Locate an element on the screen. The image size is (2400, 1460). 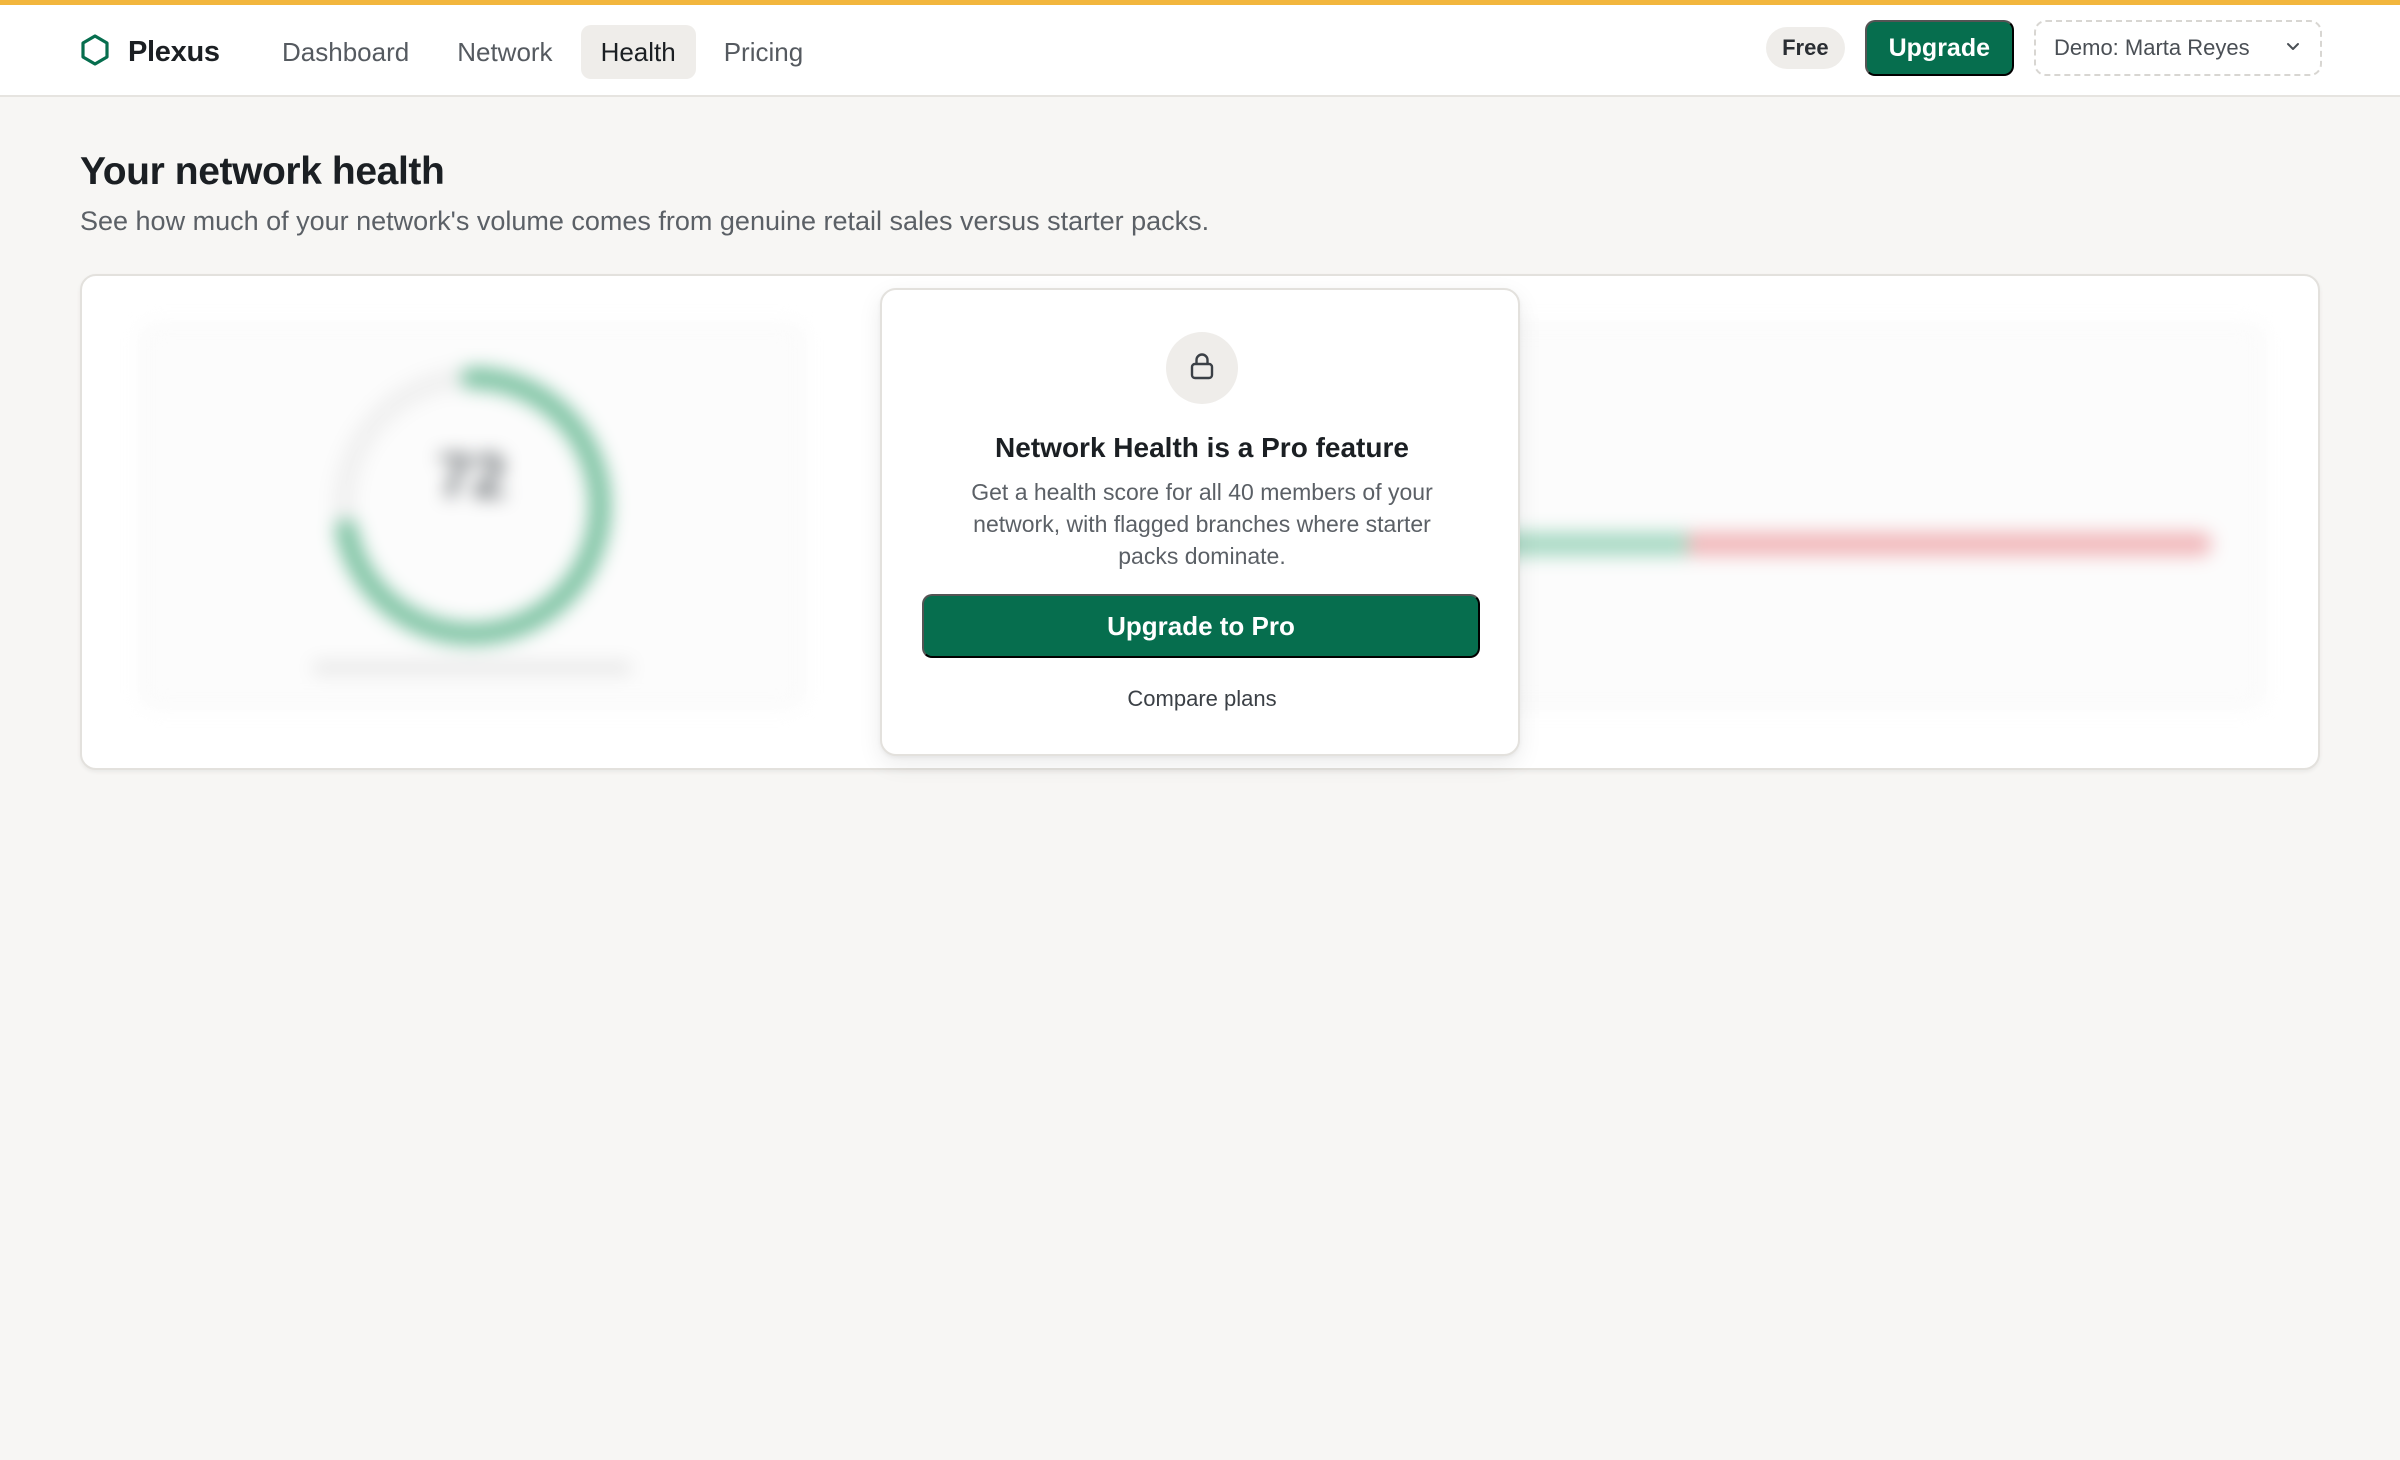
nav-item-network: Network is located at coordinates (504, 52).